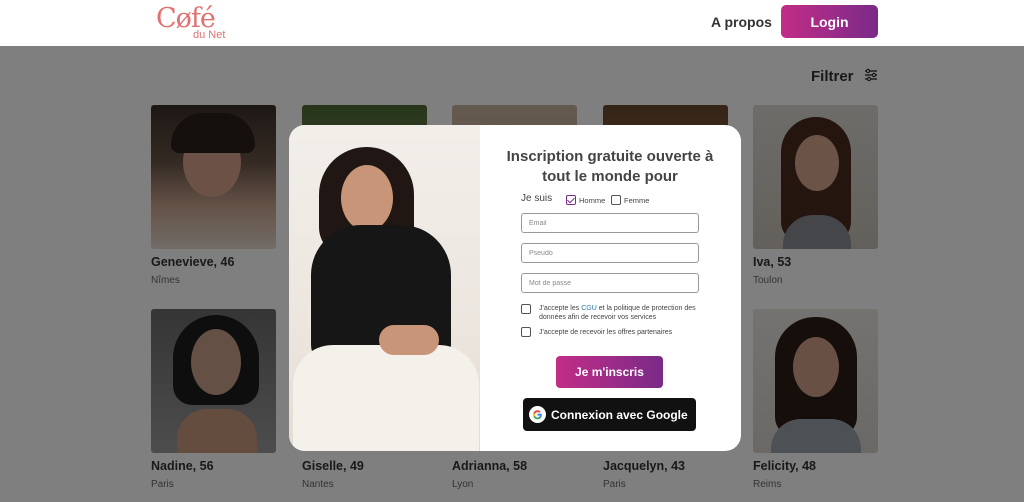  I want to click on cgu-checkbox, so click(526, 309).